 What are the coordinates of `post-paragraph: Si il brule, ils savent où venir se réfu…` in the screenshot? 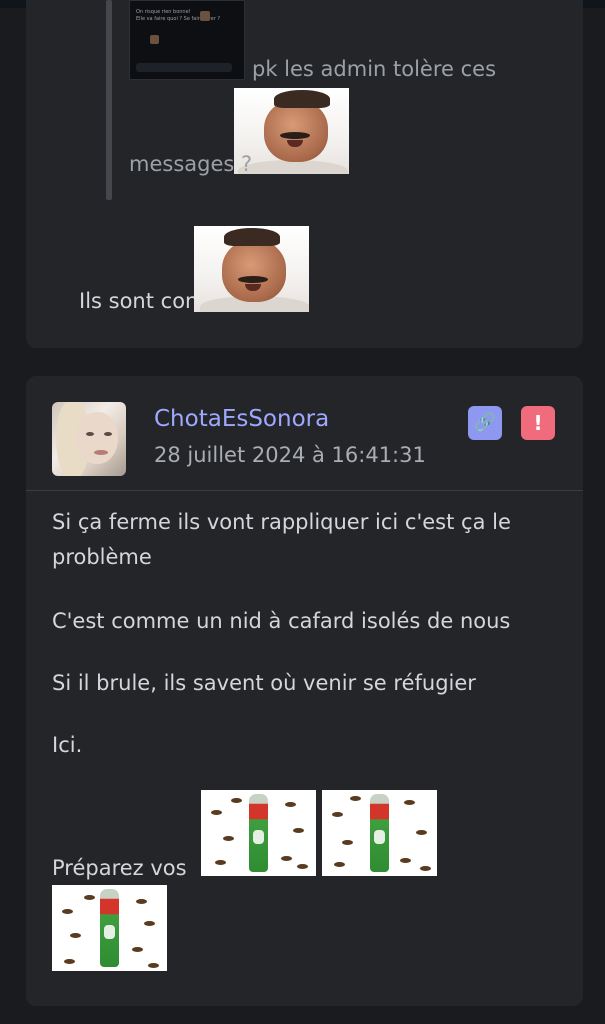 It's located at (264, 683).